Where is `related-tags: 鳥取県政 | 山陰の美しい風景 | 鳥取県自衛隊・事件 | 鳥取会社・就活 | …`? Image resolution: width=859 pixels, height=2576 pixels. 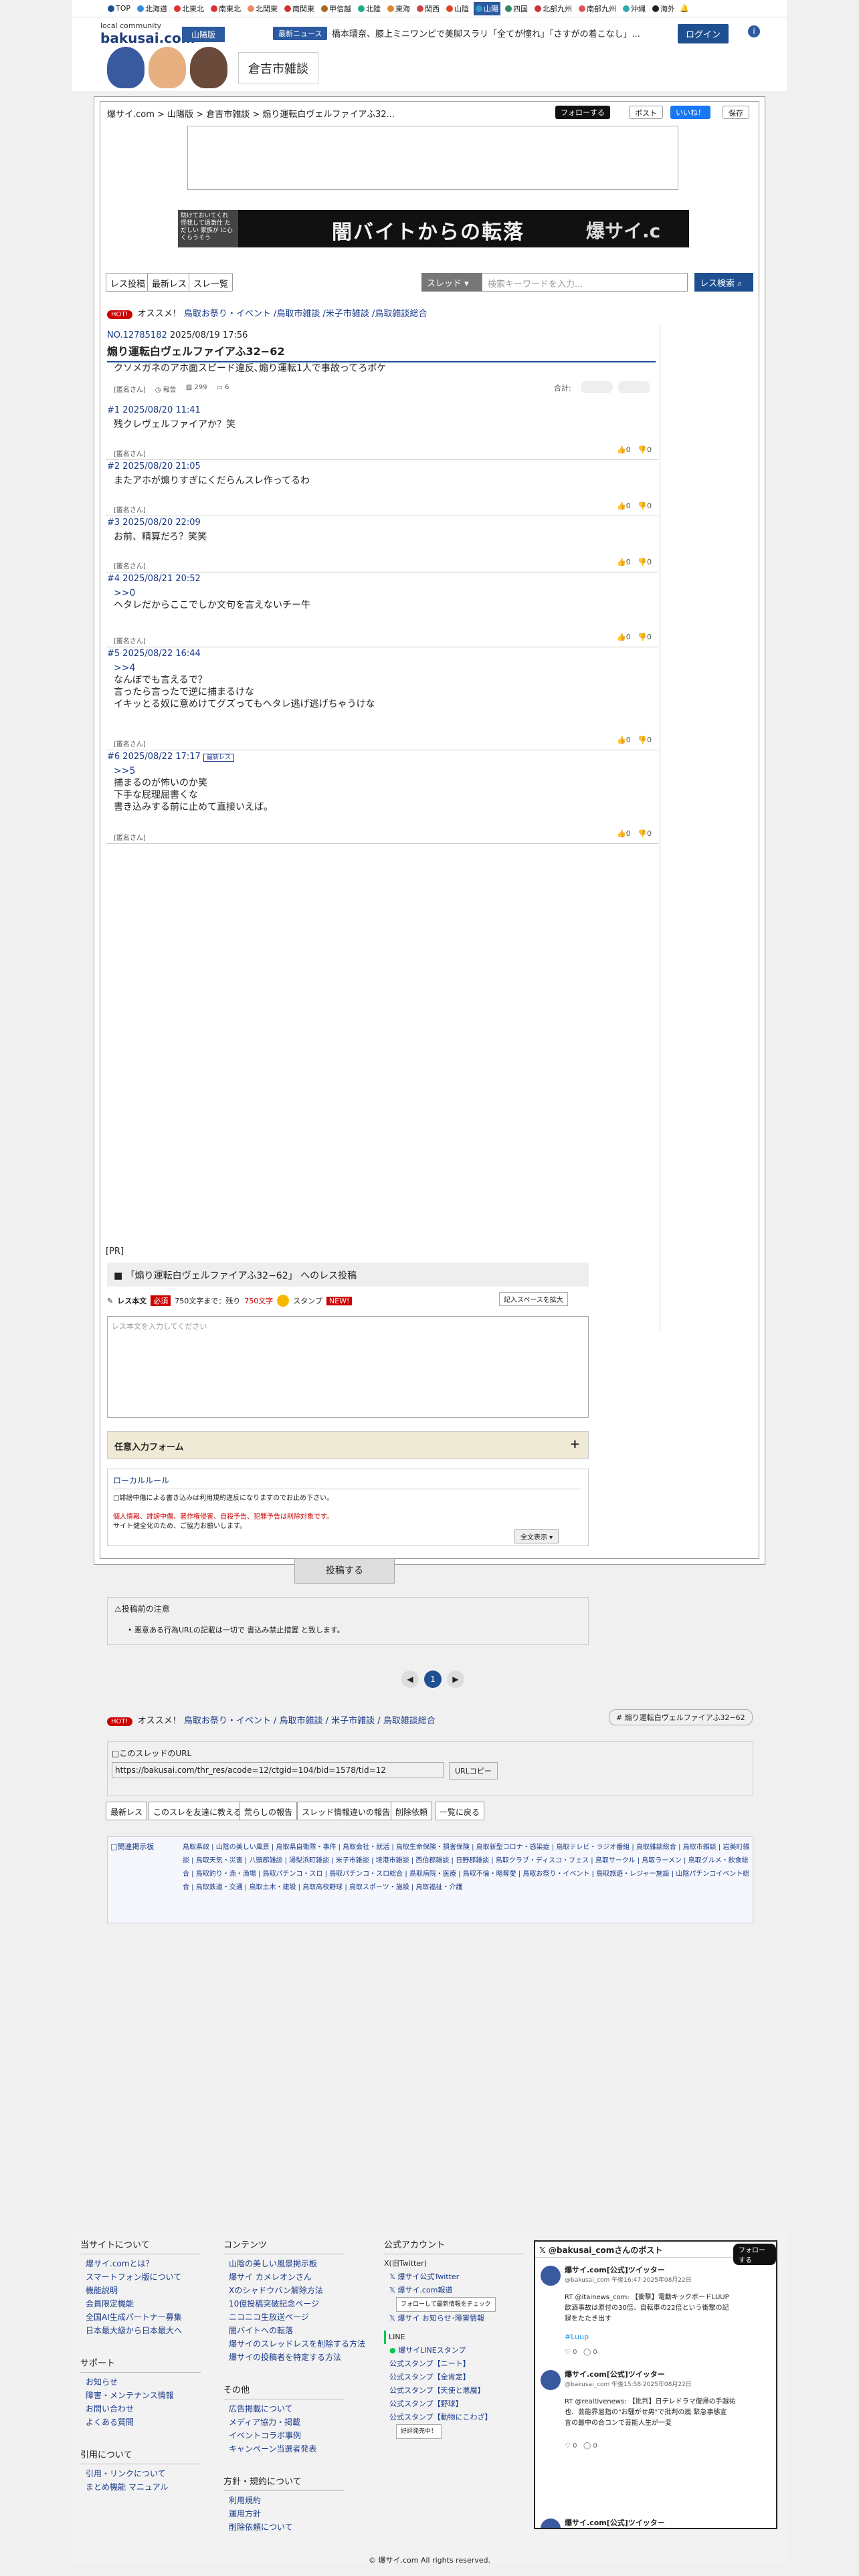 related-tags: 鳥取県政 | 山陰の美しい風景 | 鳥取県自衛隊・事件 | 鳥取会社・就活 | … is located at coordinates (467, 1868).